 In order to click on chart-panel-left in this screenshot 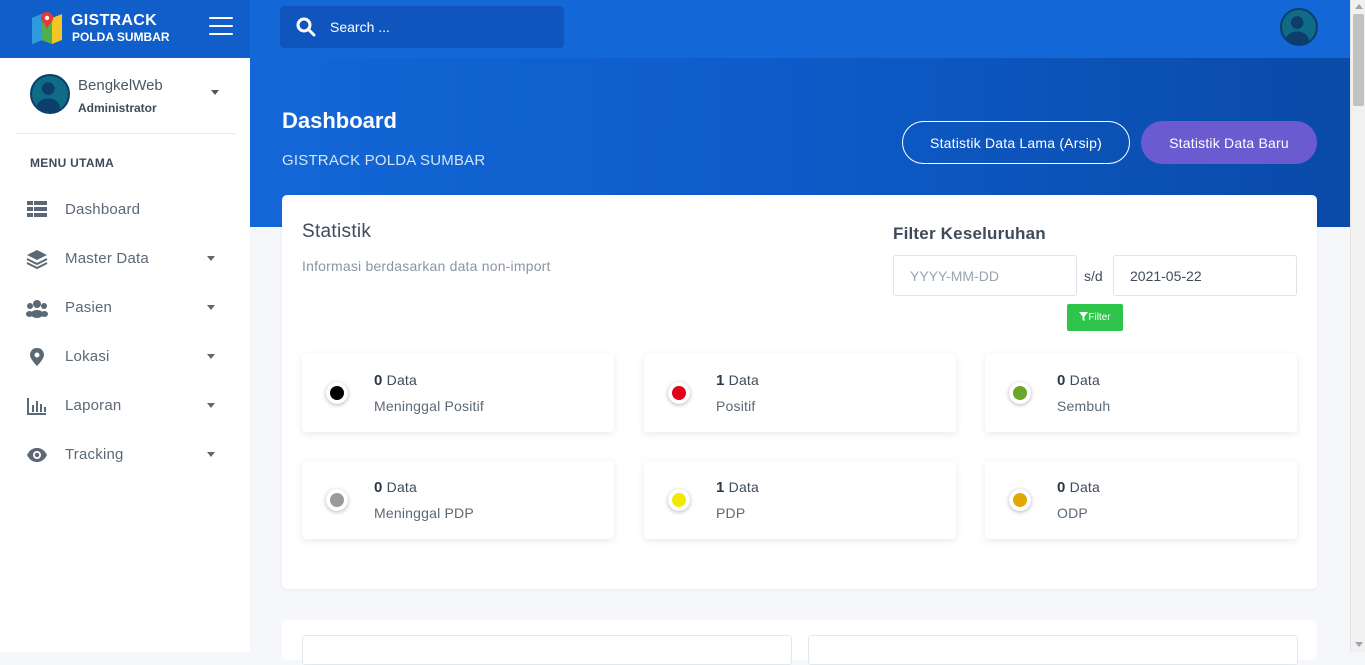, I will do `click(547, 650)`.